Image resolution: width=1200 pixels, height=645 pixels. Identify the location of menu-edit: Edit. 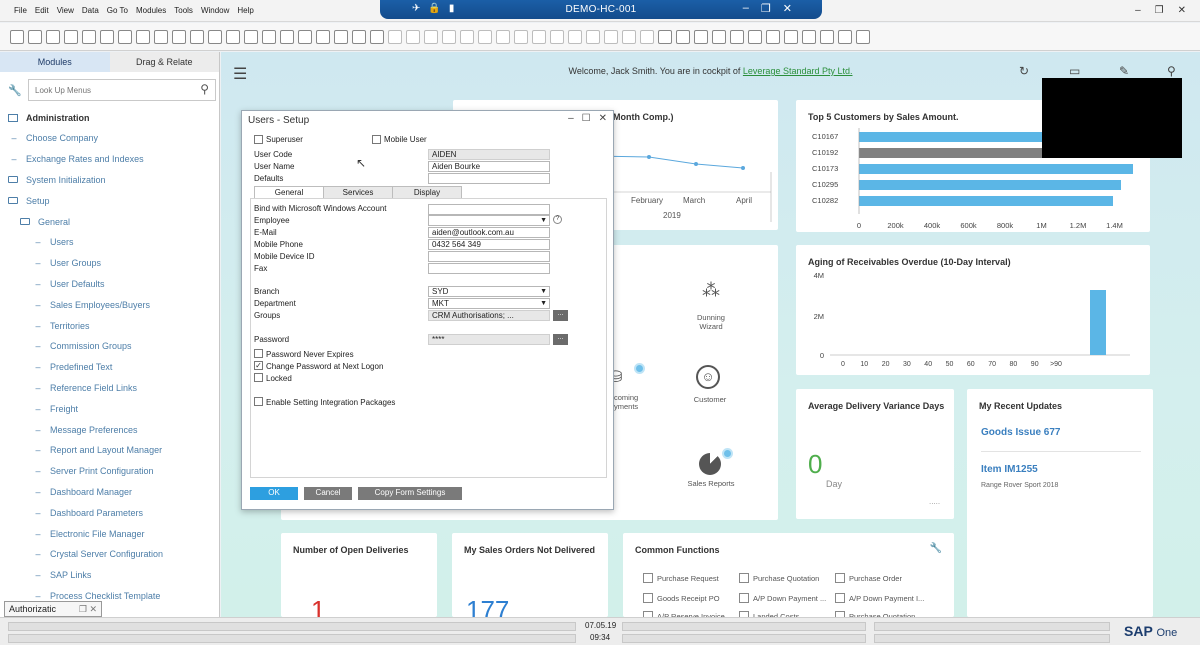
(42, 10).